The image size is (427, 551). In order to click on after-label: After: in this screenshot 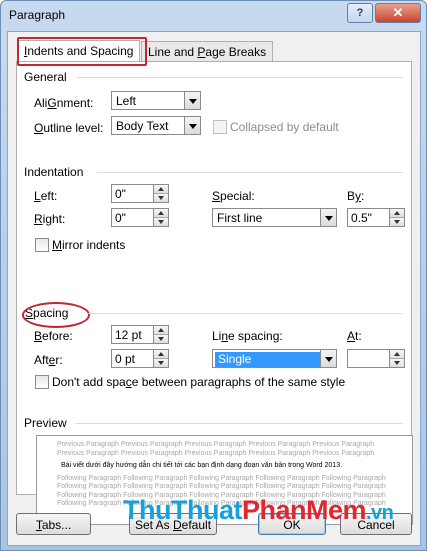, I will do `click(48, 360)`.